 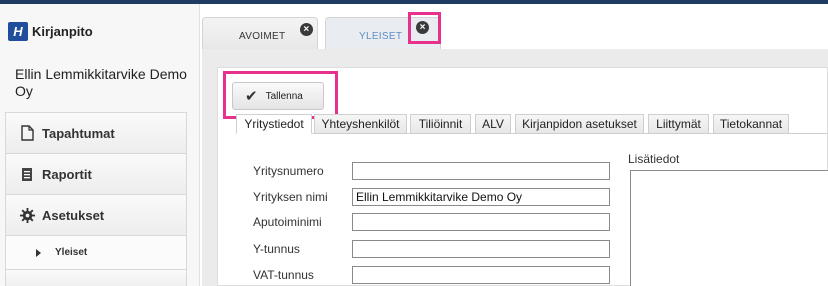 What do you see at coordinates (283, 275) in the screenshot?
I see `field-label-vat-tunnus: VAT-tunnus` at bounding box center [283, 275].